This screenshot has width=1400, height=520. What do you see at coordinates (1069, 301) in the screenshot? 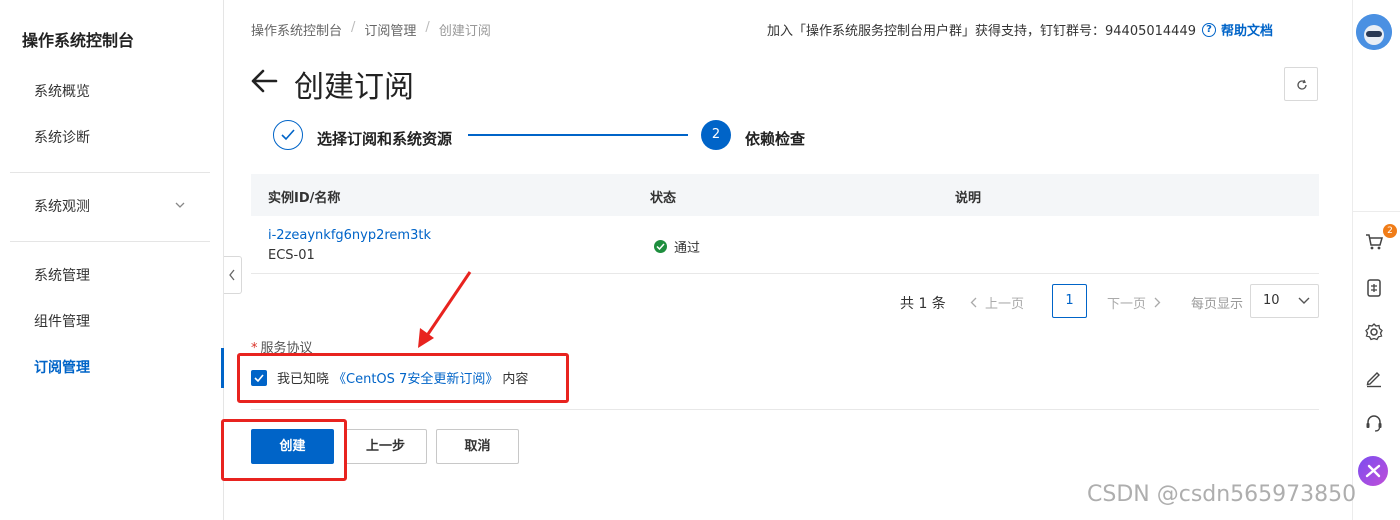
I see `pagination-page-current: 1` at bounding box center [1069, 301].